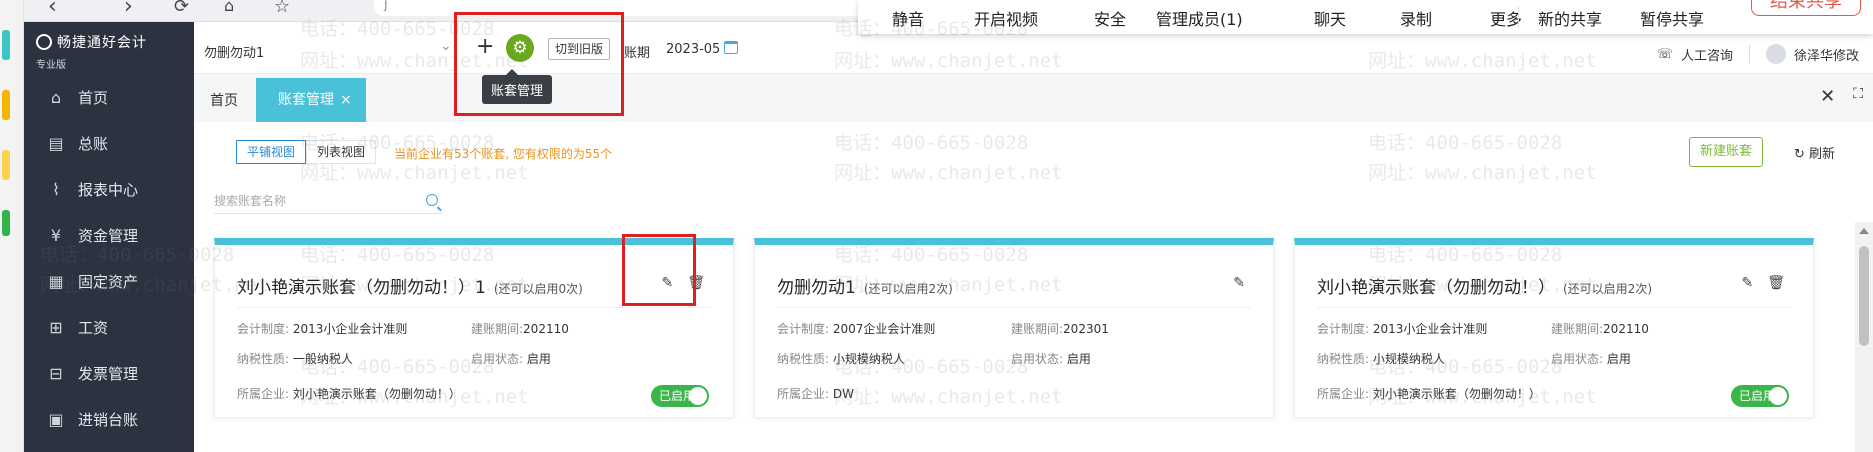  I want to click on list-view-button: 列表视图, so click(341, 152).